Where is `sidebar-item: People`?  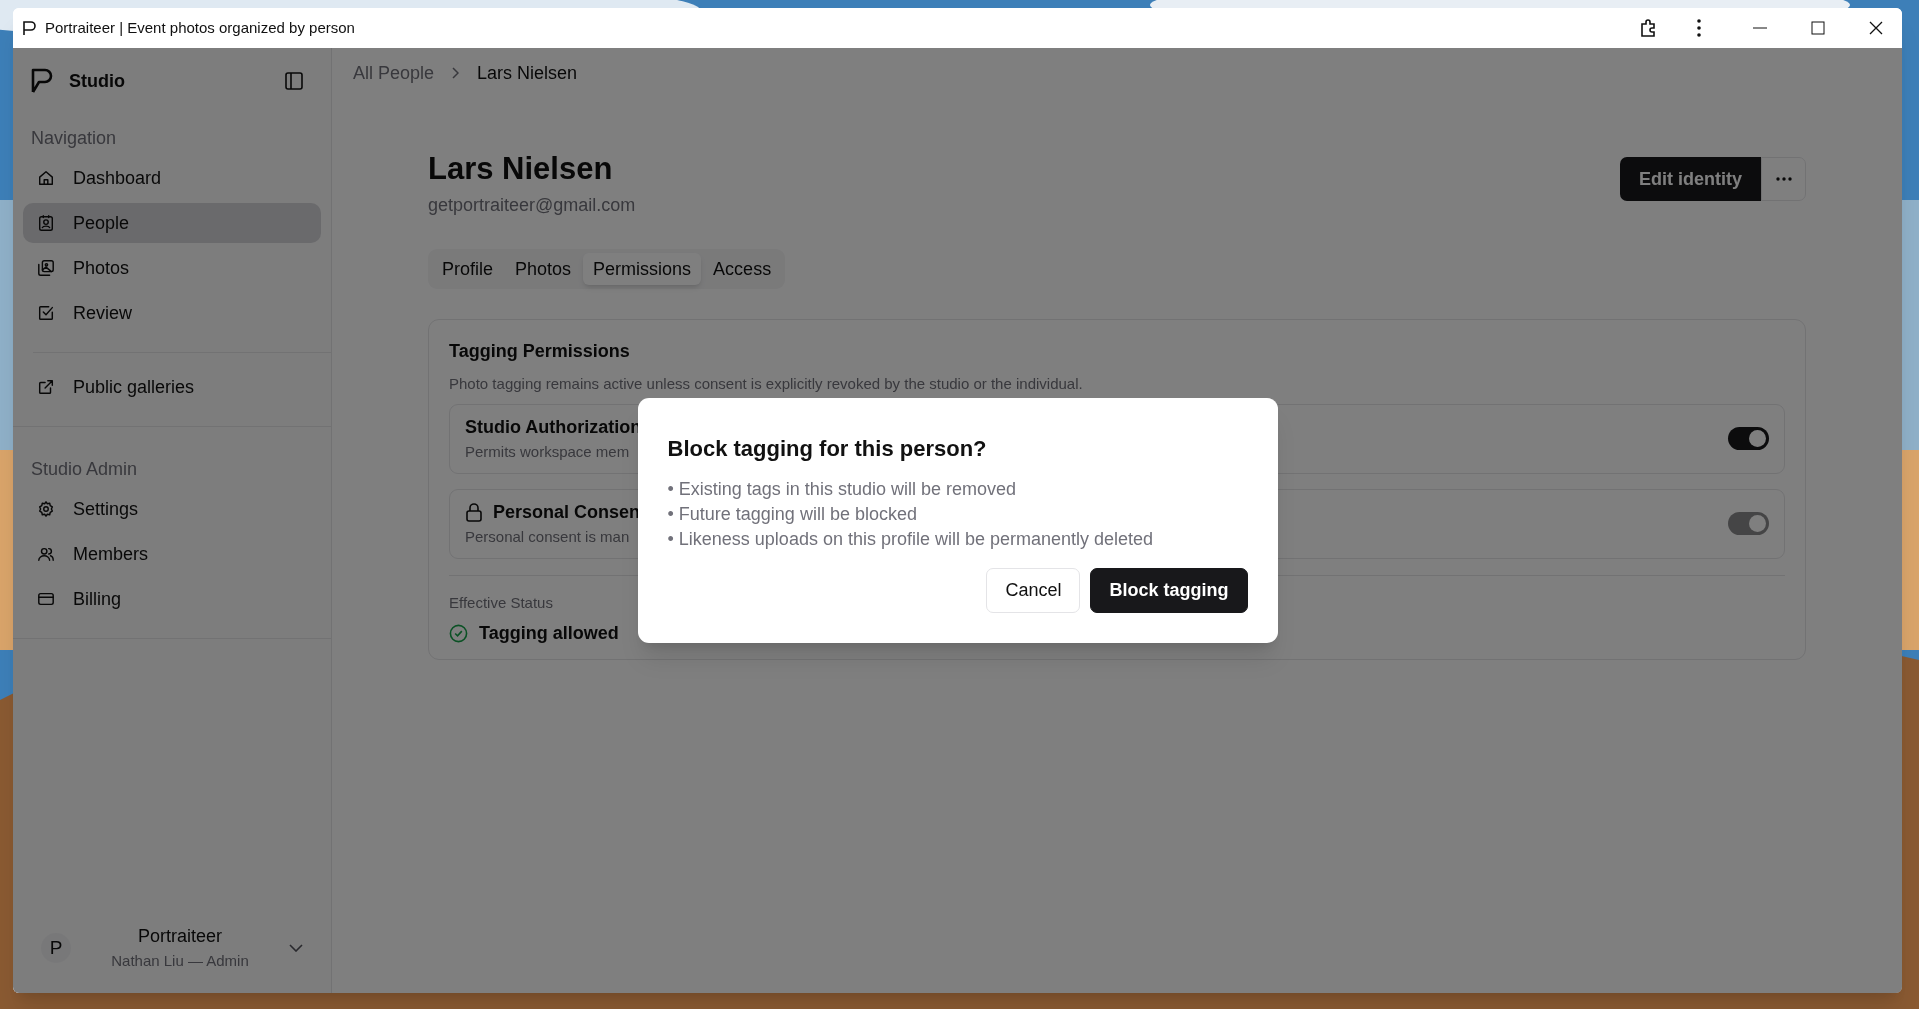 sidebar-item: People is located at coordinates (172, 223).